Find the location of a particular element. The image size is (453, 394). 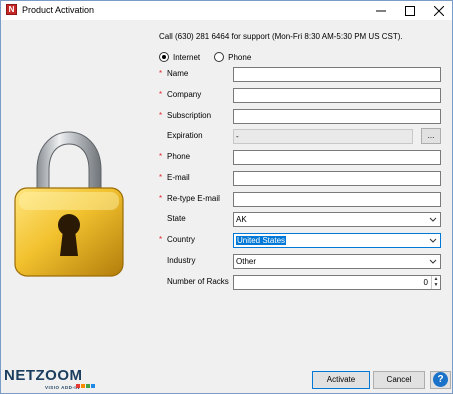

name-input is located at coordinates (337, 74).